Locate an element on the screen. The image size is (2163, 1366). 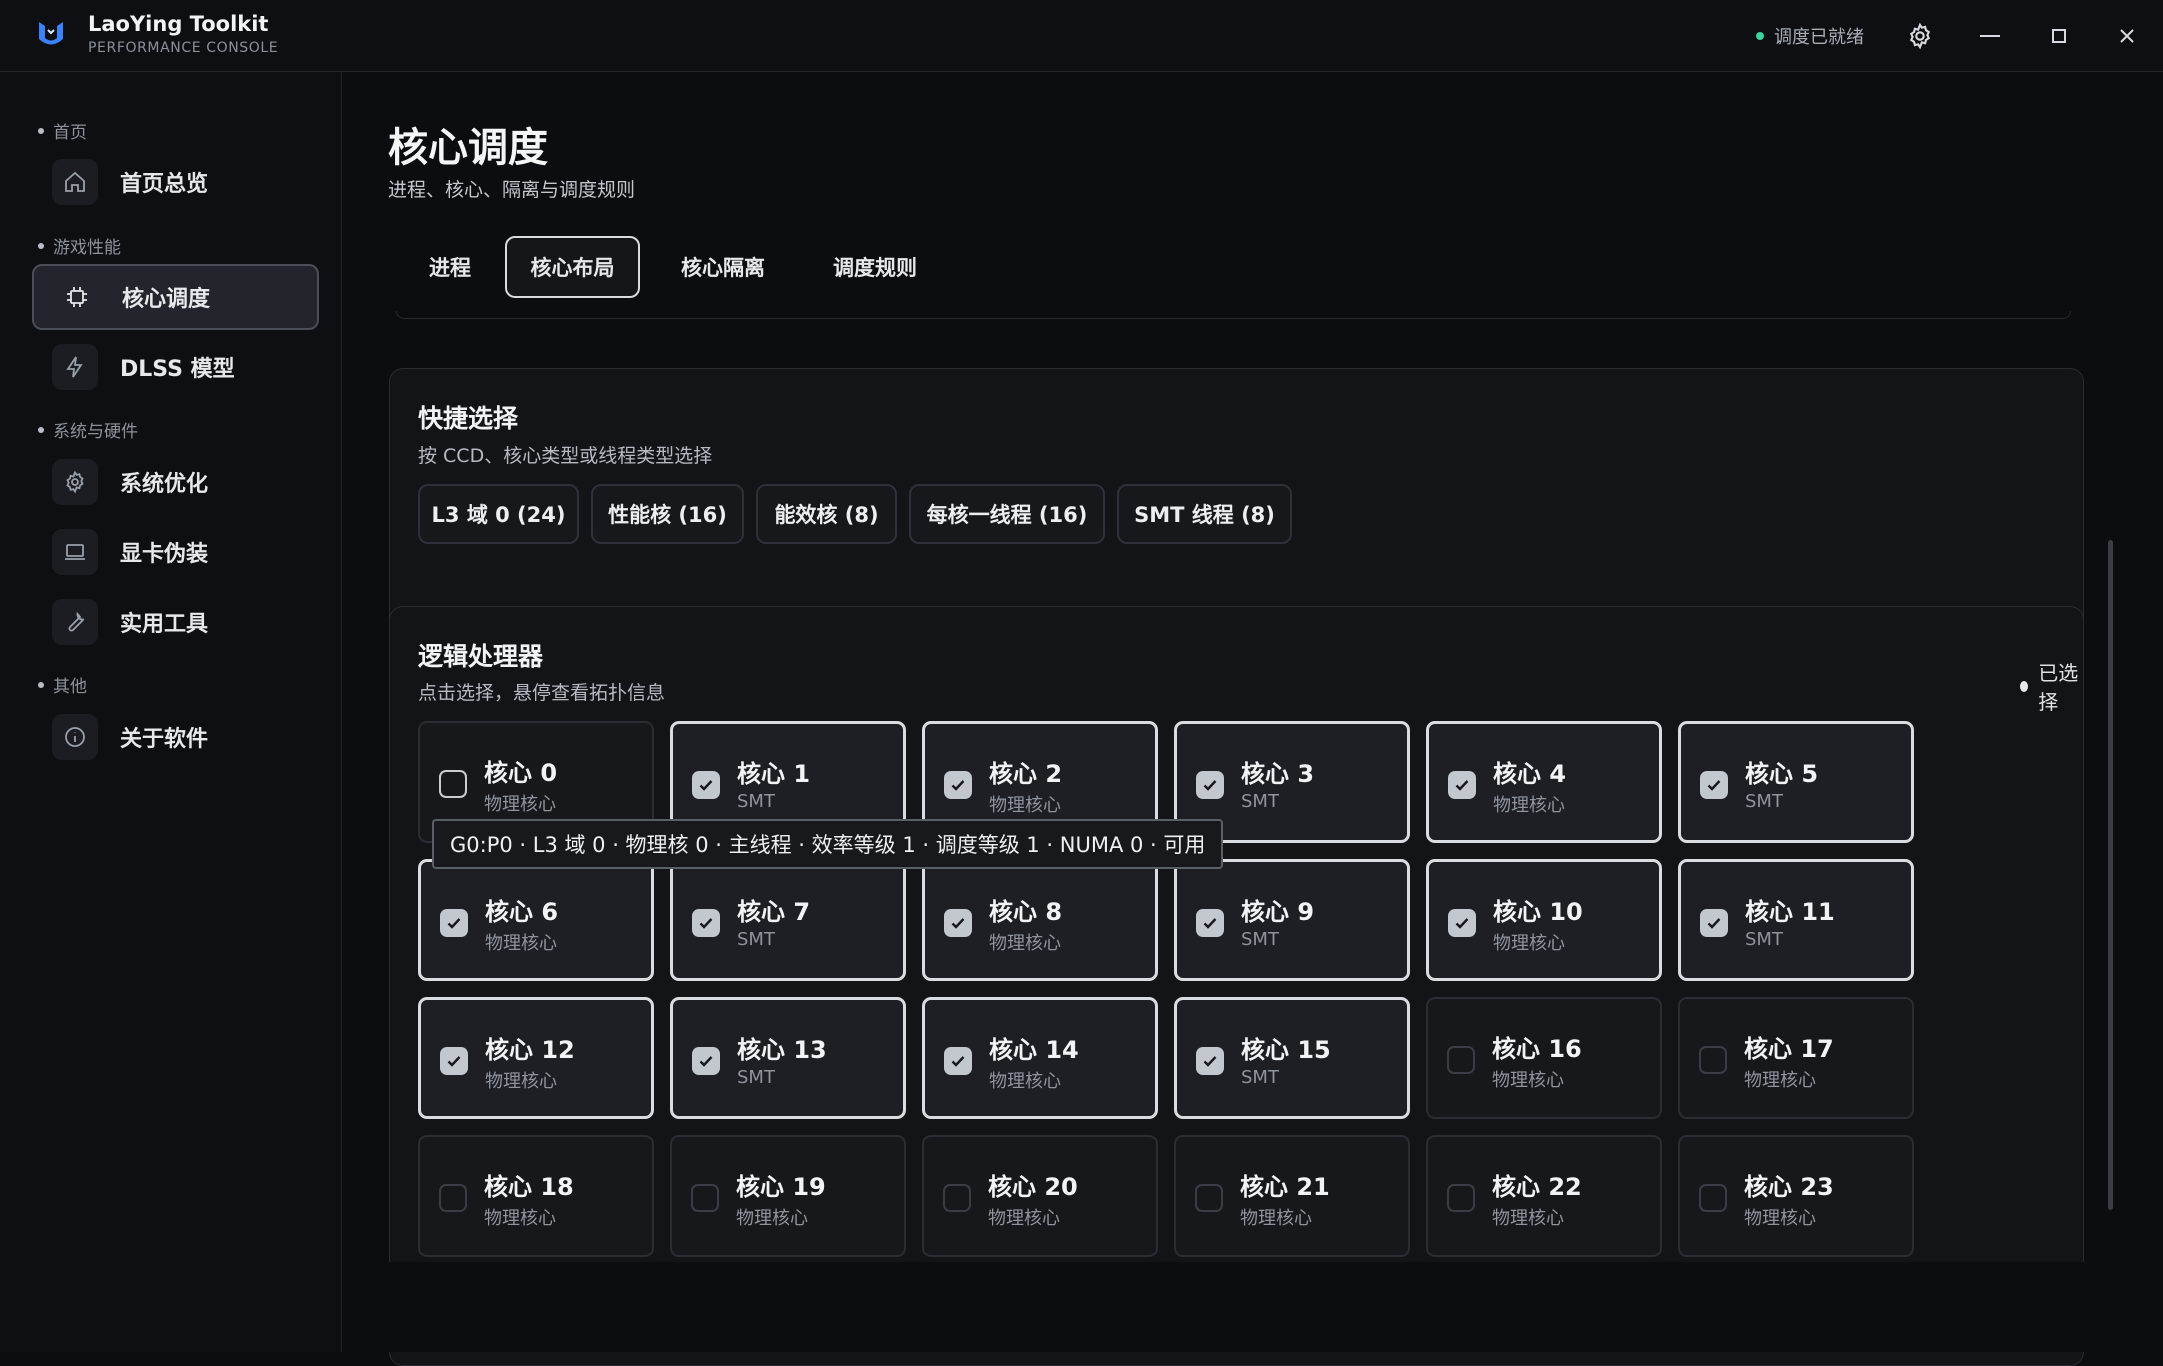
core-name: 核心 11 is located at coordinates (1790, 912).